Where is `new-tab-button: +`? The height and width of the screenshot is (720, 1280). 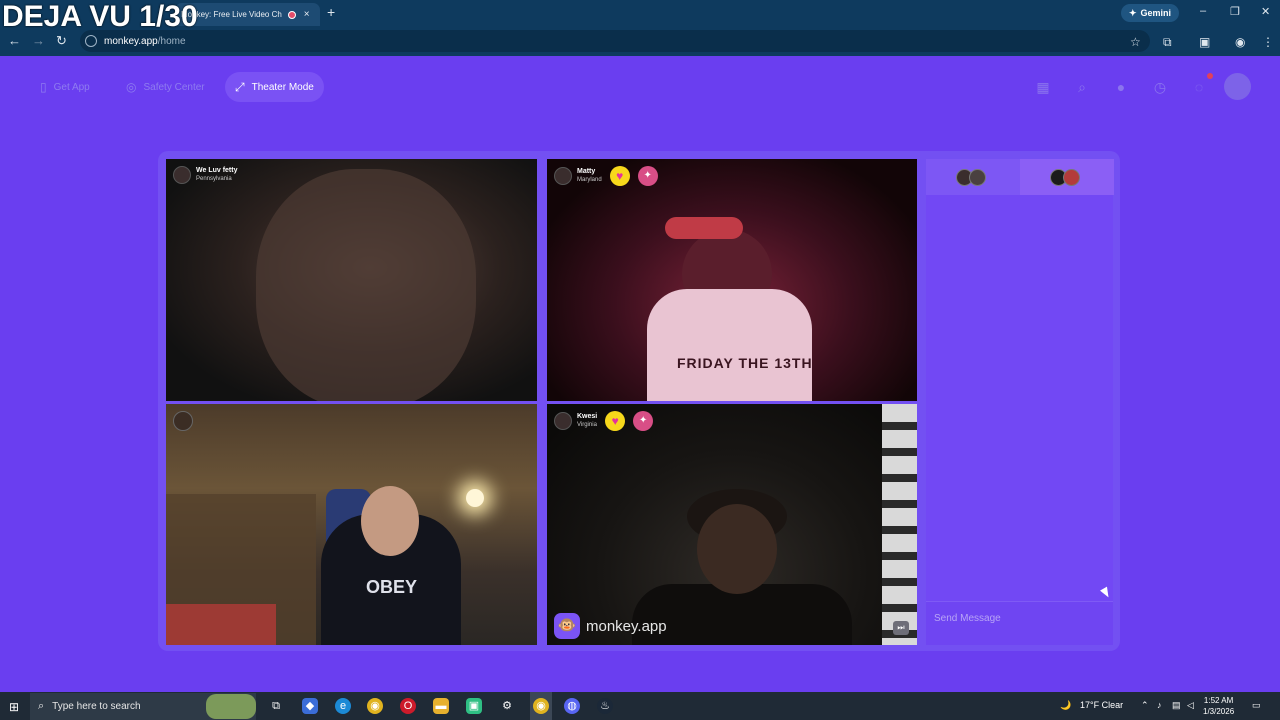 new-tab-button: + is located at coordinates (331, 12).